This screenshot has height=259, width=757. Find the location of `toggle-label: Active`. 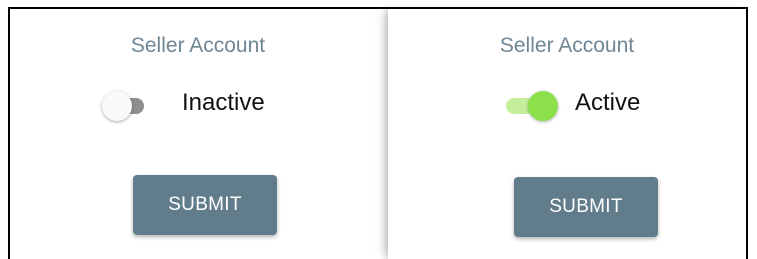

toggle-label: Active is located at coordinates (608, 102).